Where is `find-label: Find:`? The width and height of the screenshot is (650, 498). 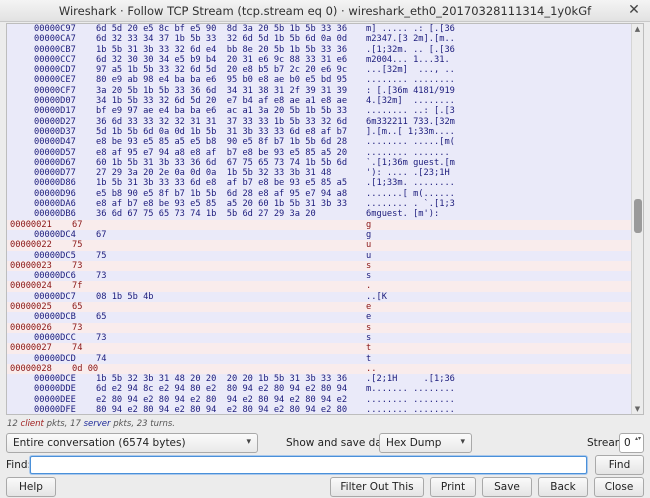 find-label: Find: is located at coordinates (19, 465).